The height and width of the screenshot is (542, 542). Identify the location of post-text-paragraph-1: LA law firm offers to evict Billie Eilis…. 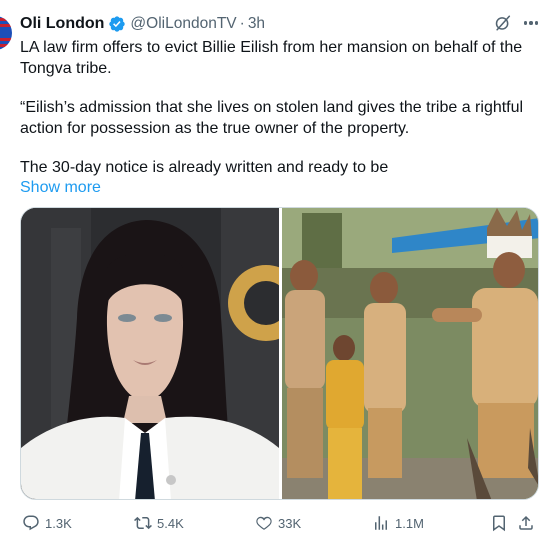
(271, 58).